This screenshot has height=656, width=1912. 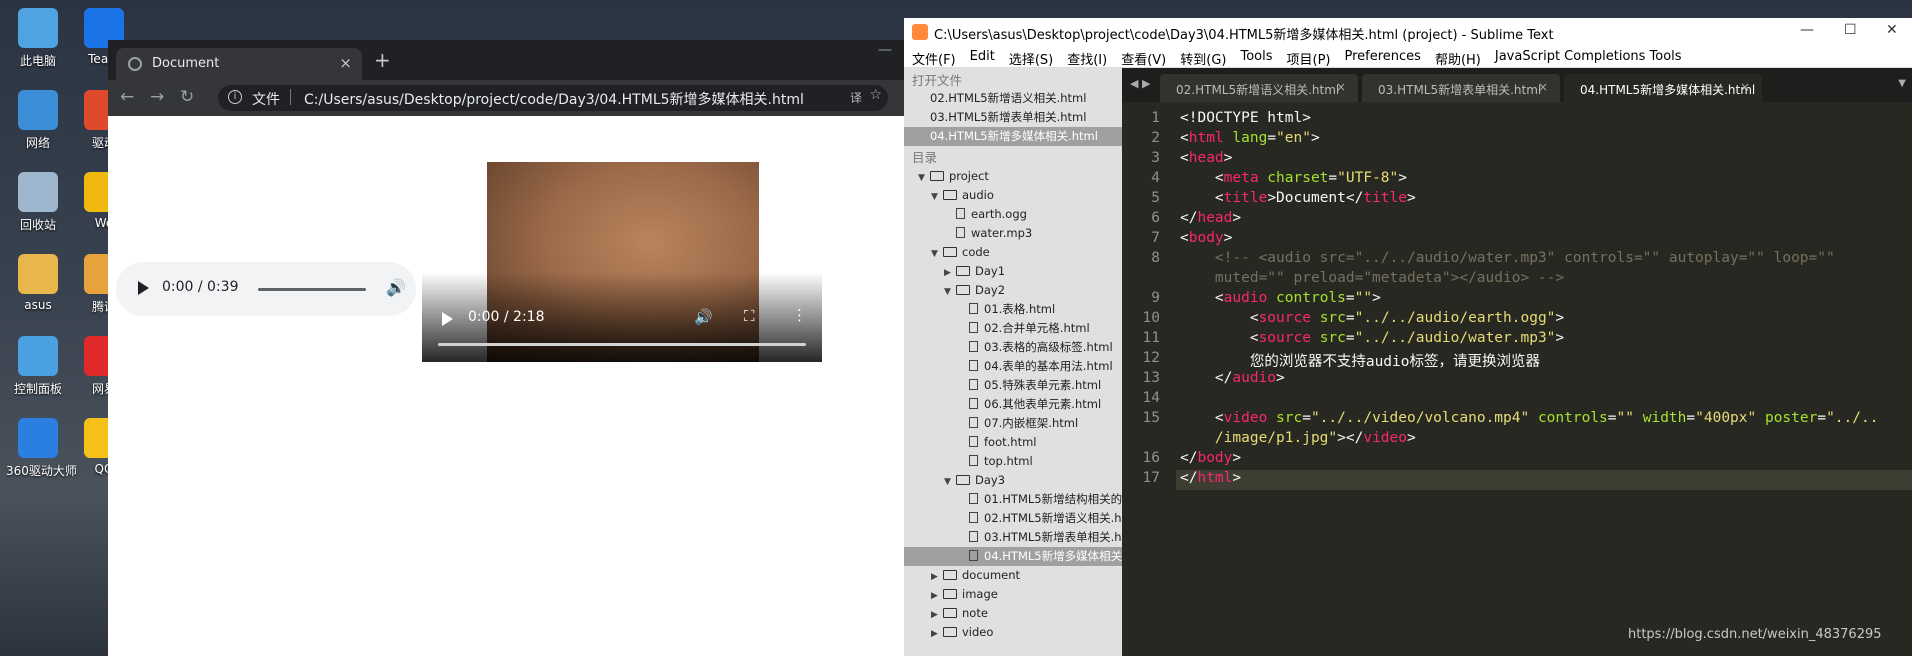 I want to click on folder-item: ▶ Day1, so click(x=1013, y=271).